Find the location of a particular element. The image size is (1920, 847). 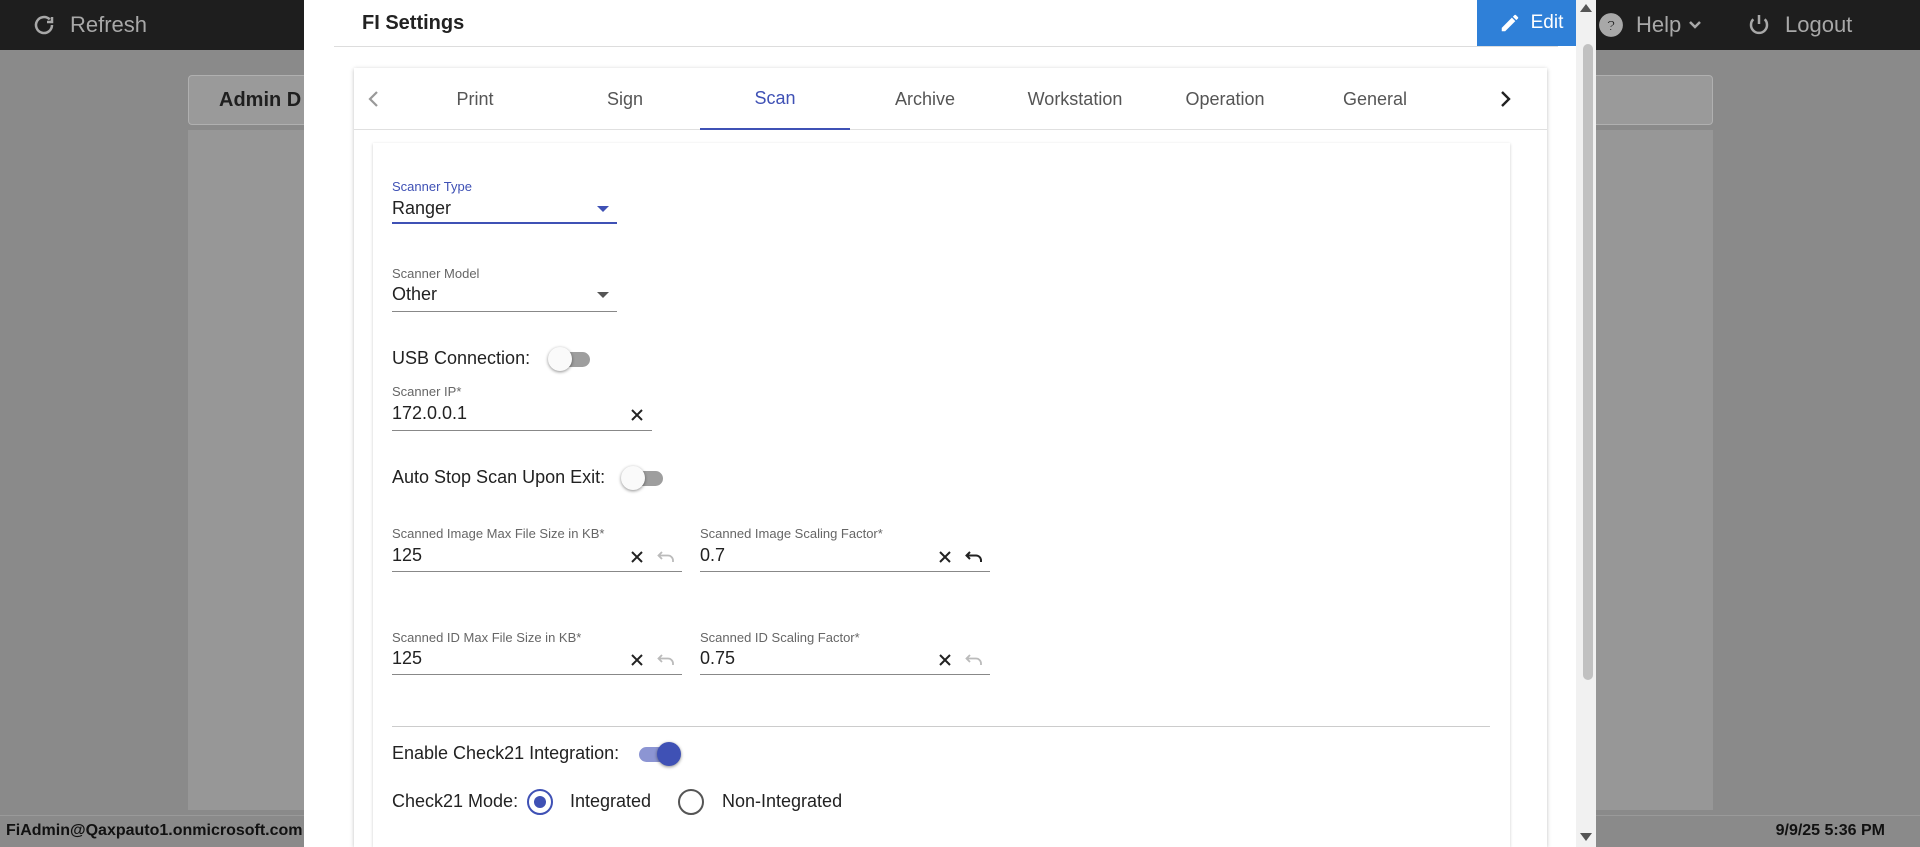

id-max-size-input: 125 is located at coordinates (407, 658).